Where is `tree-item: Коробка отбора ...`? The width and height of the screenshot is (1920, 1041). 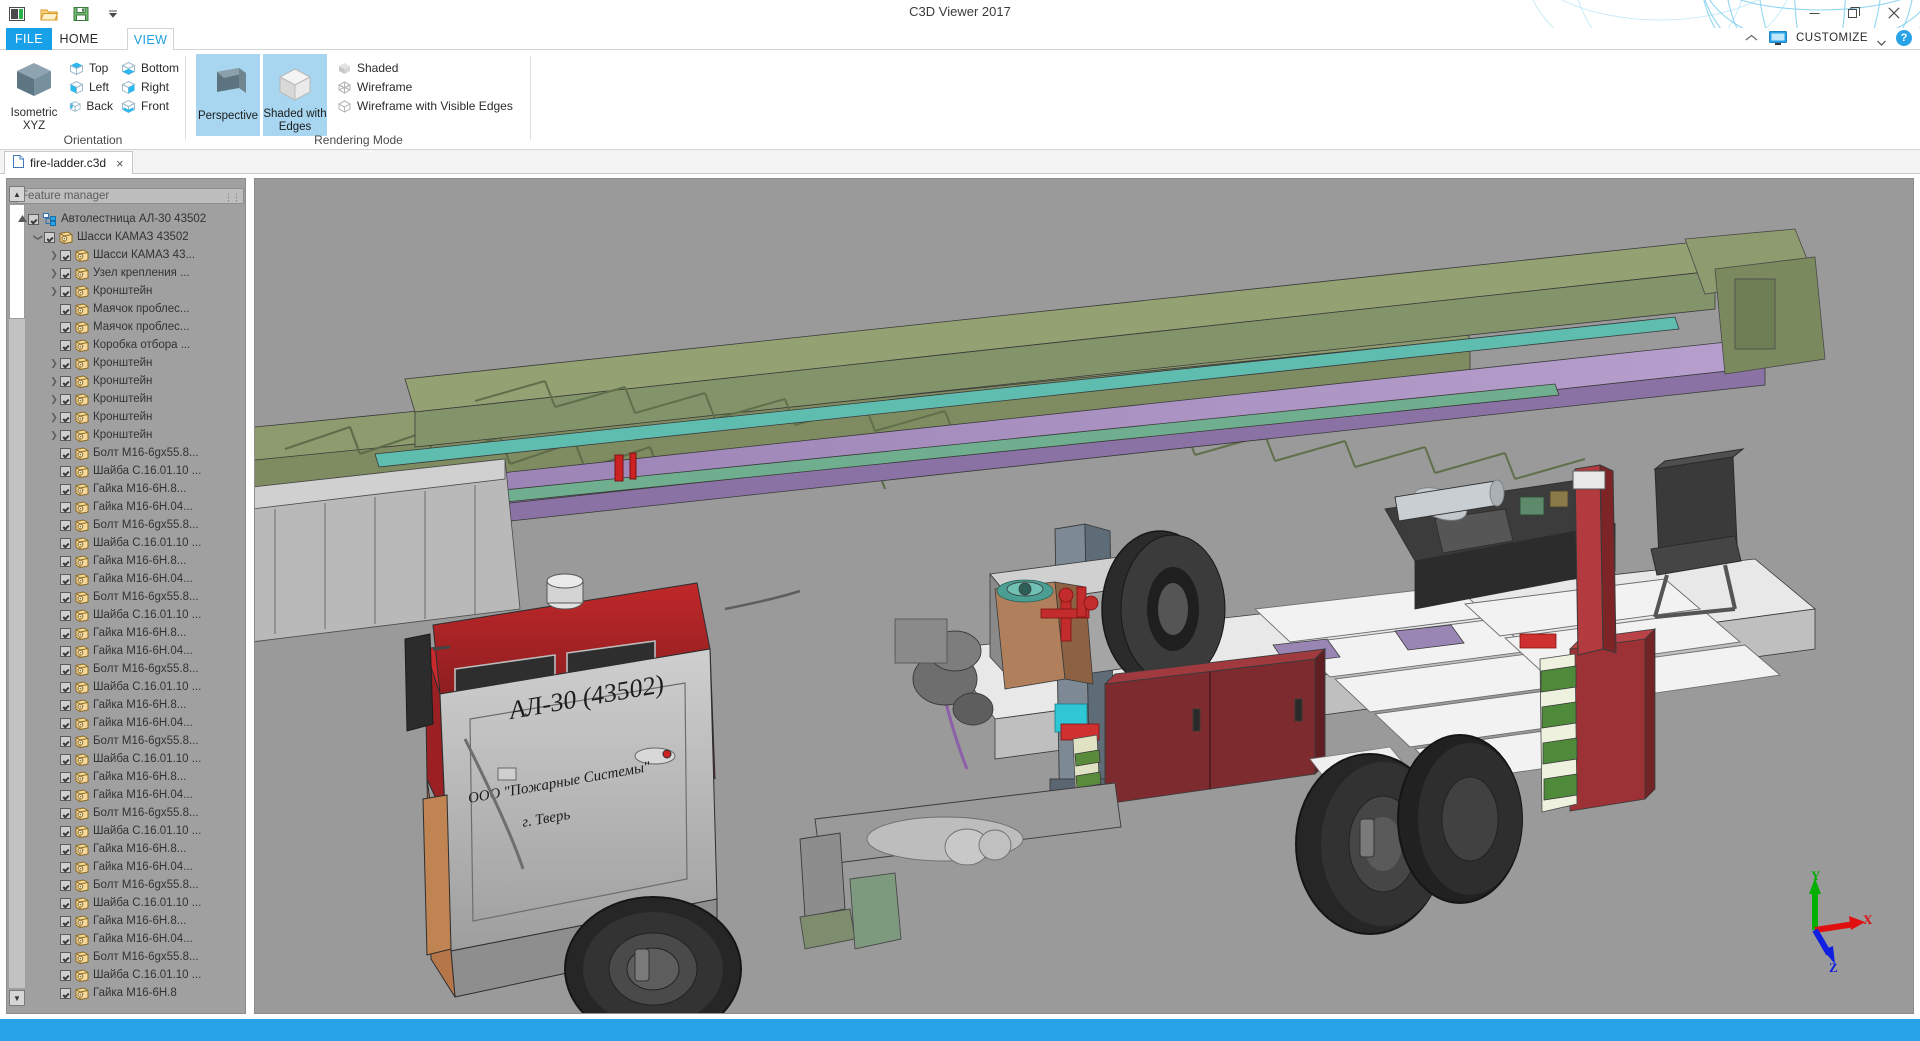
tree-item: Коробка отбора ... is located at coordinates (130, 345).